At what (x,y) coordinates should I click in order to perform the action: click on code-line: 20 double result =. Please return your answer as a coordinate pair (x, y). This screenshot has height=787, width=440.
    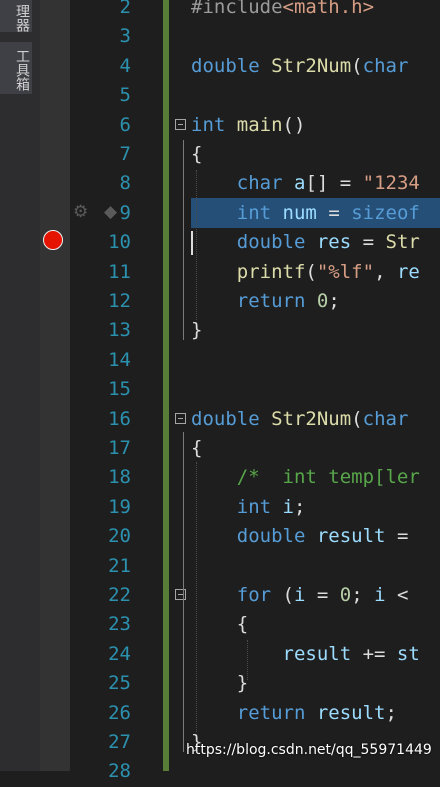
    Looking at the image, I should click on (220, 536).